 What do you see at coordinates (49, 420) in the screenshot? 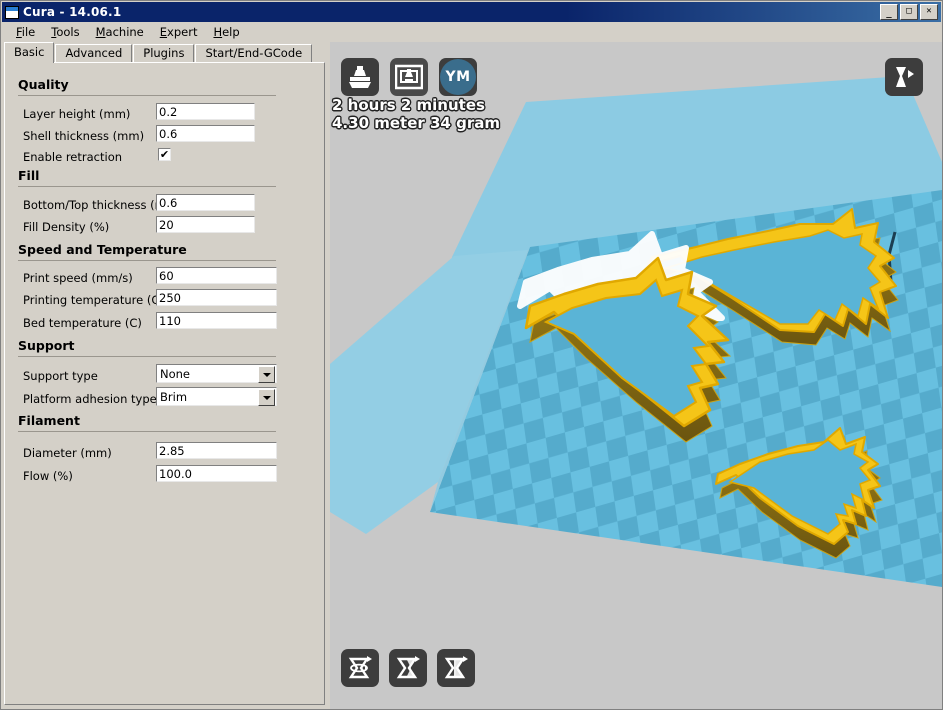
I see `section-title-filament: Filament` at bounding box center [49, 420].